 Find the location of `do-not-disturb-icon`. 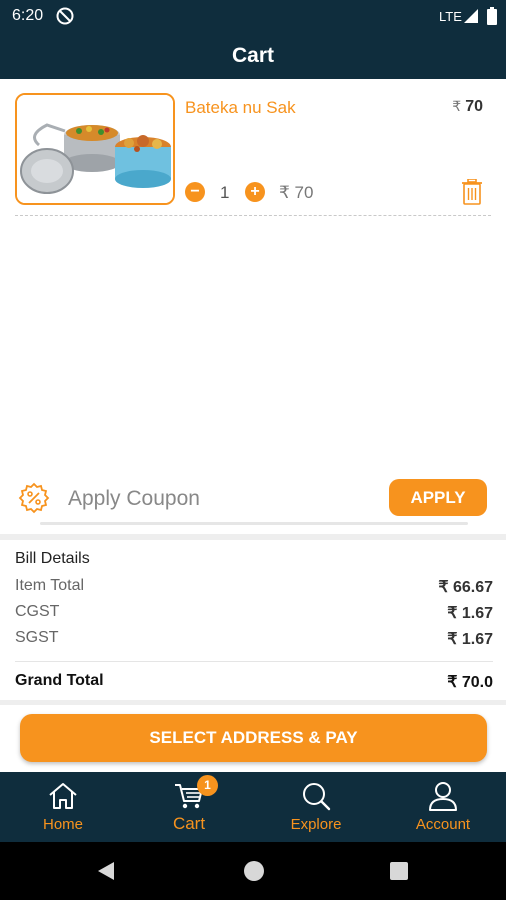

do-not-disturb-icon is located at coordinates (65, 16).